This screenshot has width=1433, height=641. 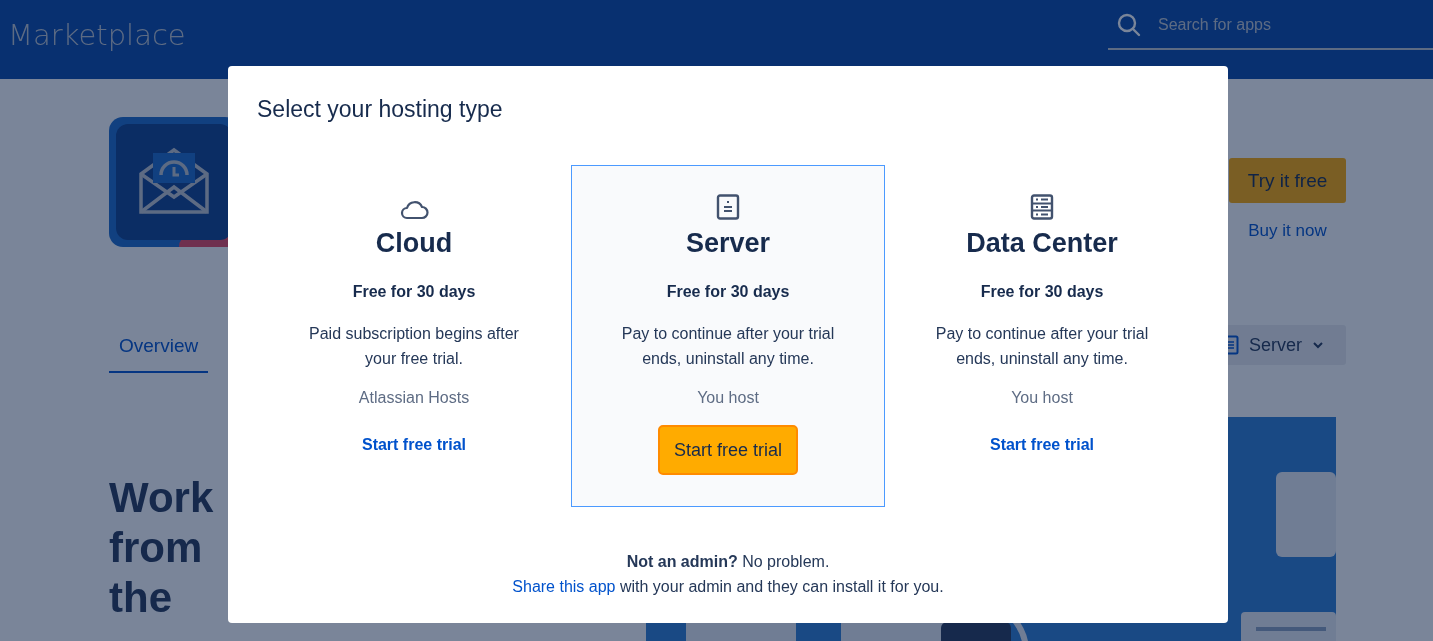 What do you see at coordinates (380, 109) in the screenshot?
I see `dialog-title: Select your hosting type` at bounding box center [380, 109].